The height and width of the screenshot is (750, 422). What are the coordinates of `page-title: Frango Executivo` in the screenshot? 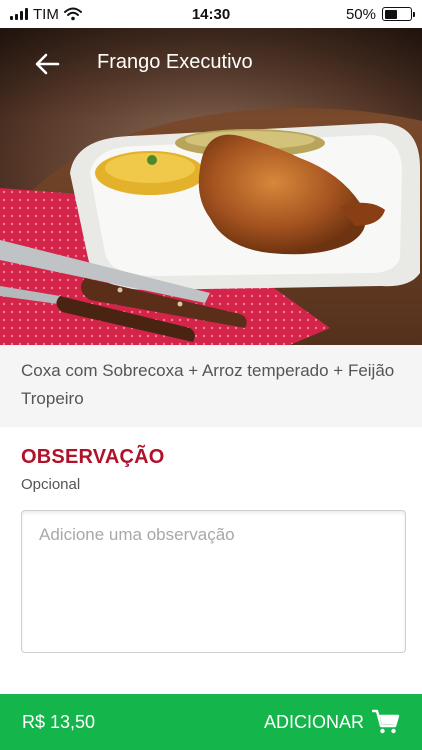 It's located at (175, 62).